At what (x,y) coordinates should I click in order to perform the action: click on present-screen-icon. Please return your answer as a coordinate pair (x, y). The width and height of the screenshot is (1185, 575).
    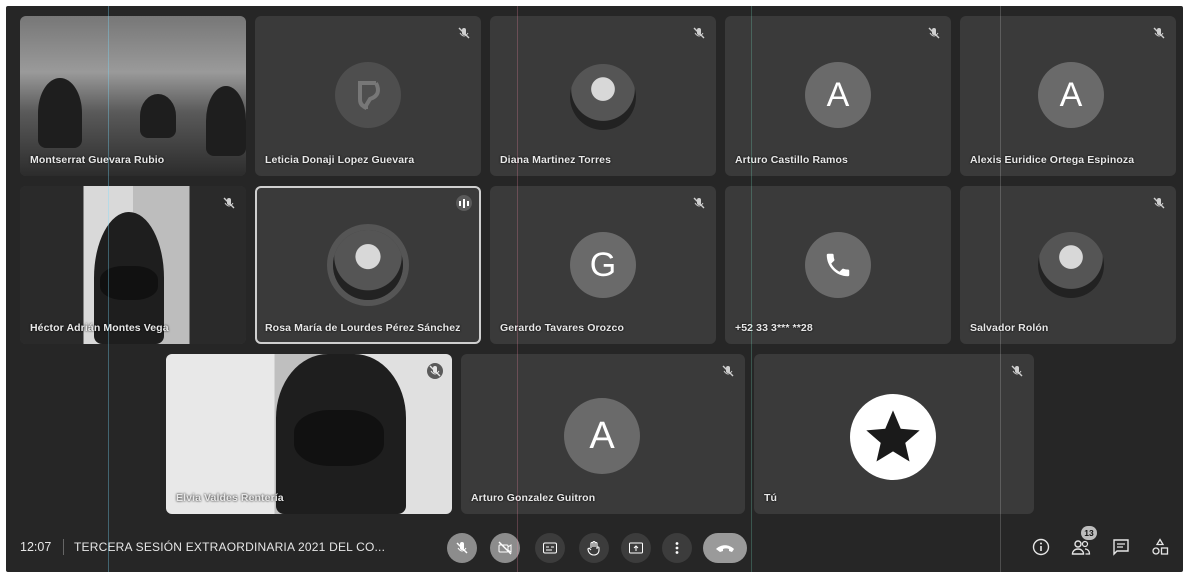
    Looking at the image, I should click on (636, 548).